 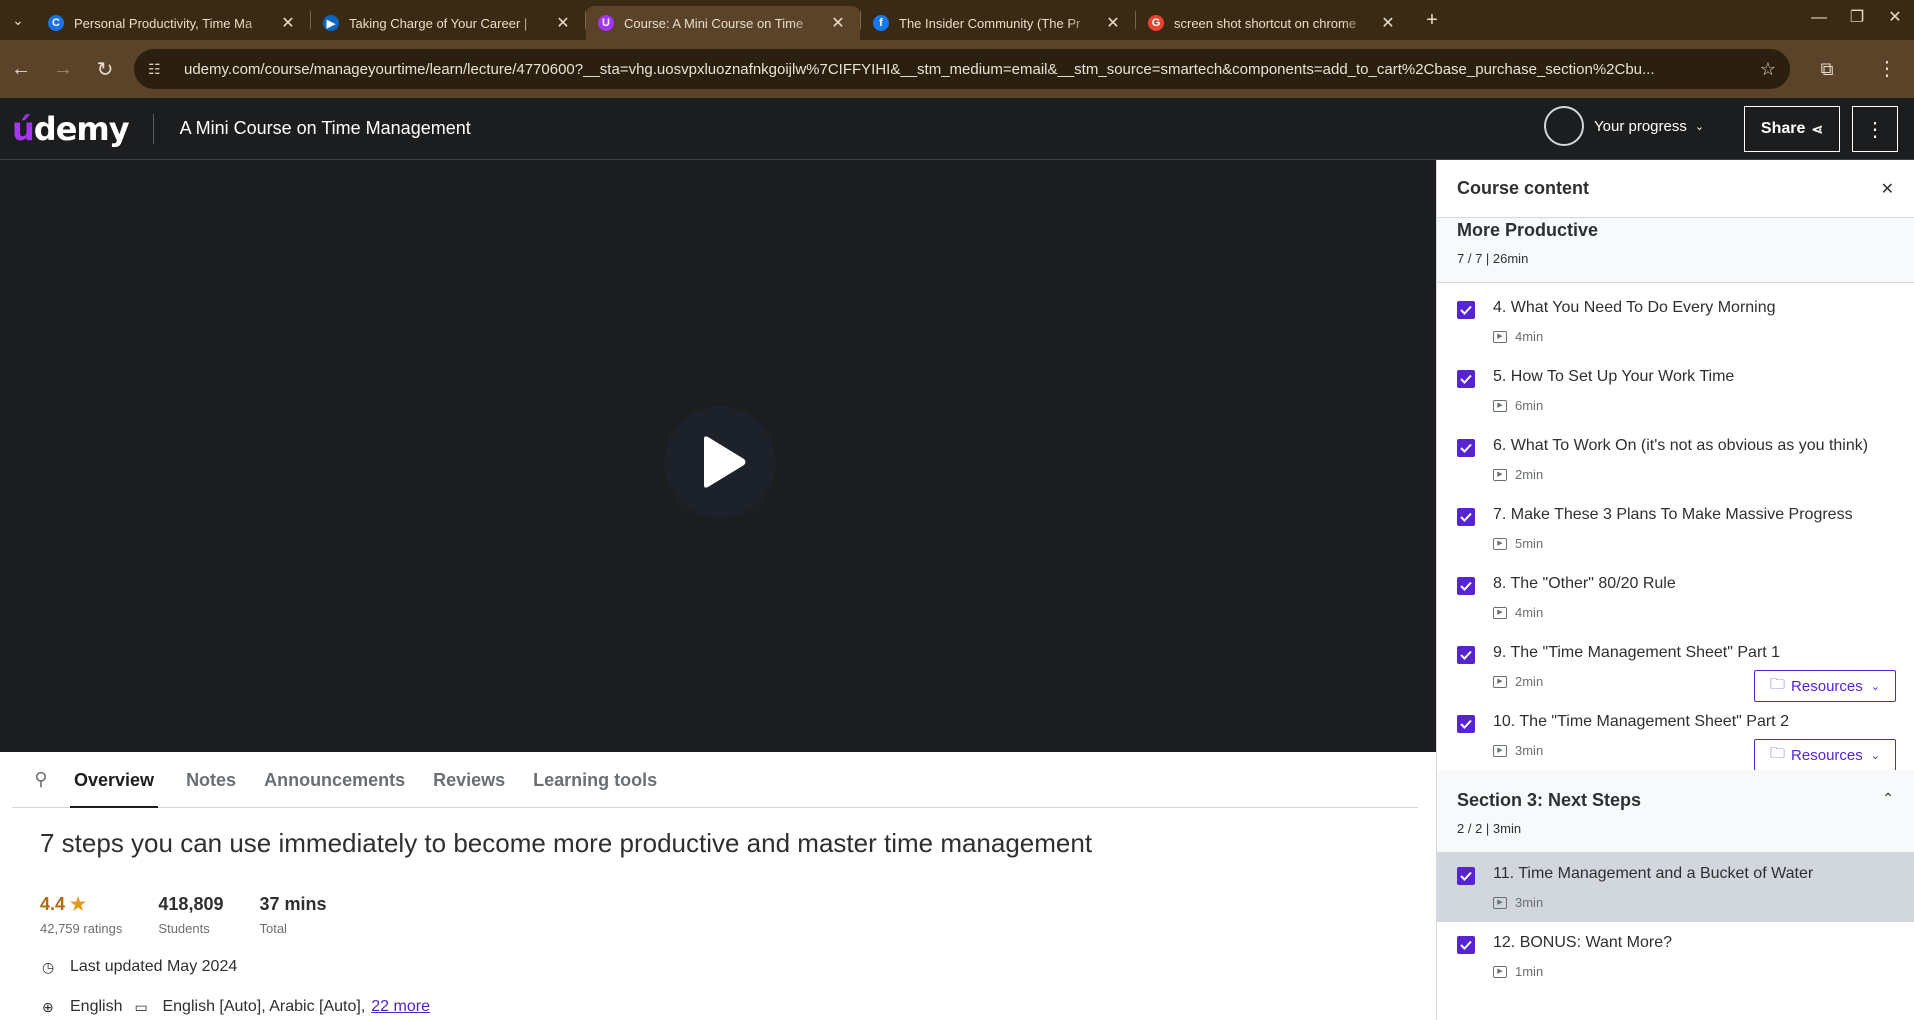 What do you see at coordinates (293, 904) in the screenshot?
I see `duration-value: 37 mins` at bounding box center [293, 904].